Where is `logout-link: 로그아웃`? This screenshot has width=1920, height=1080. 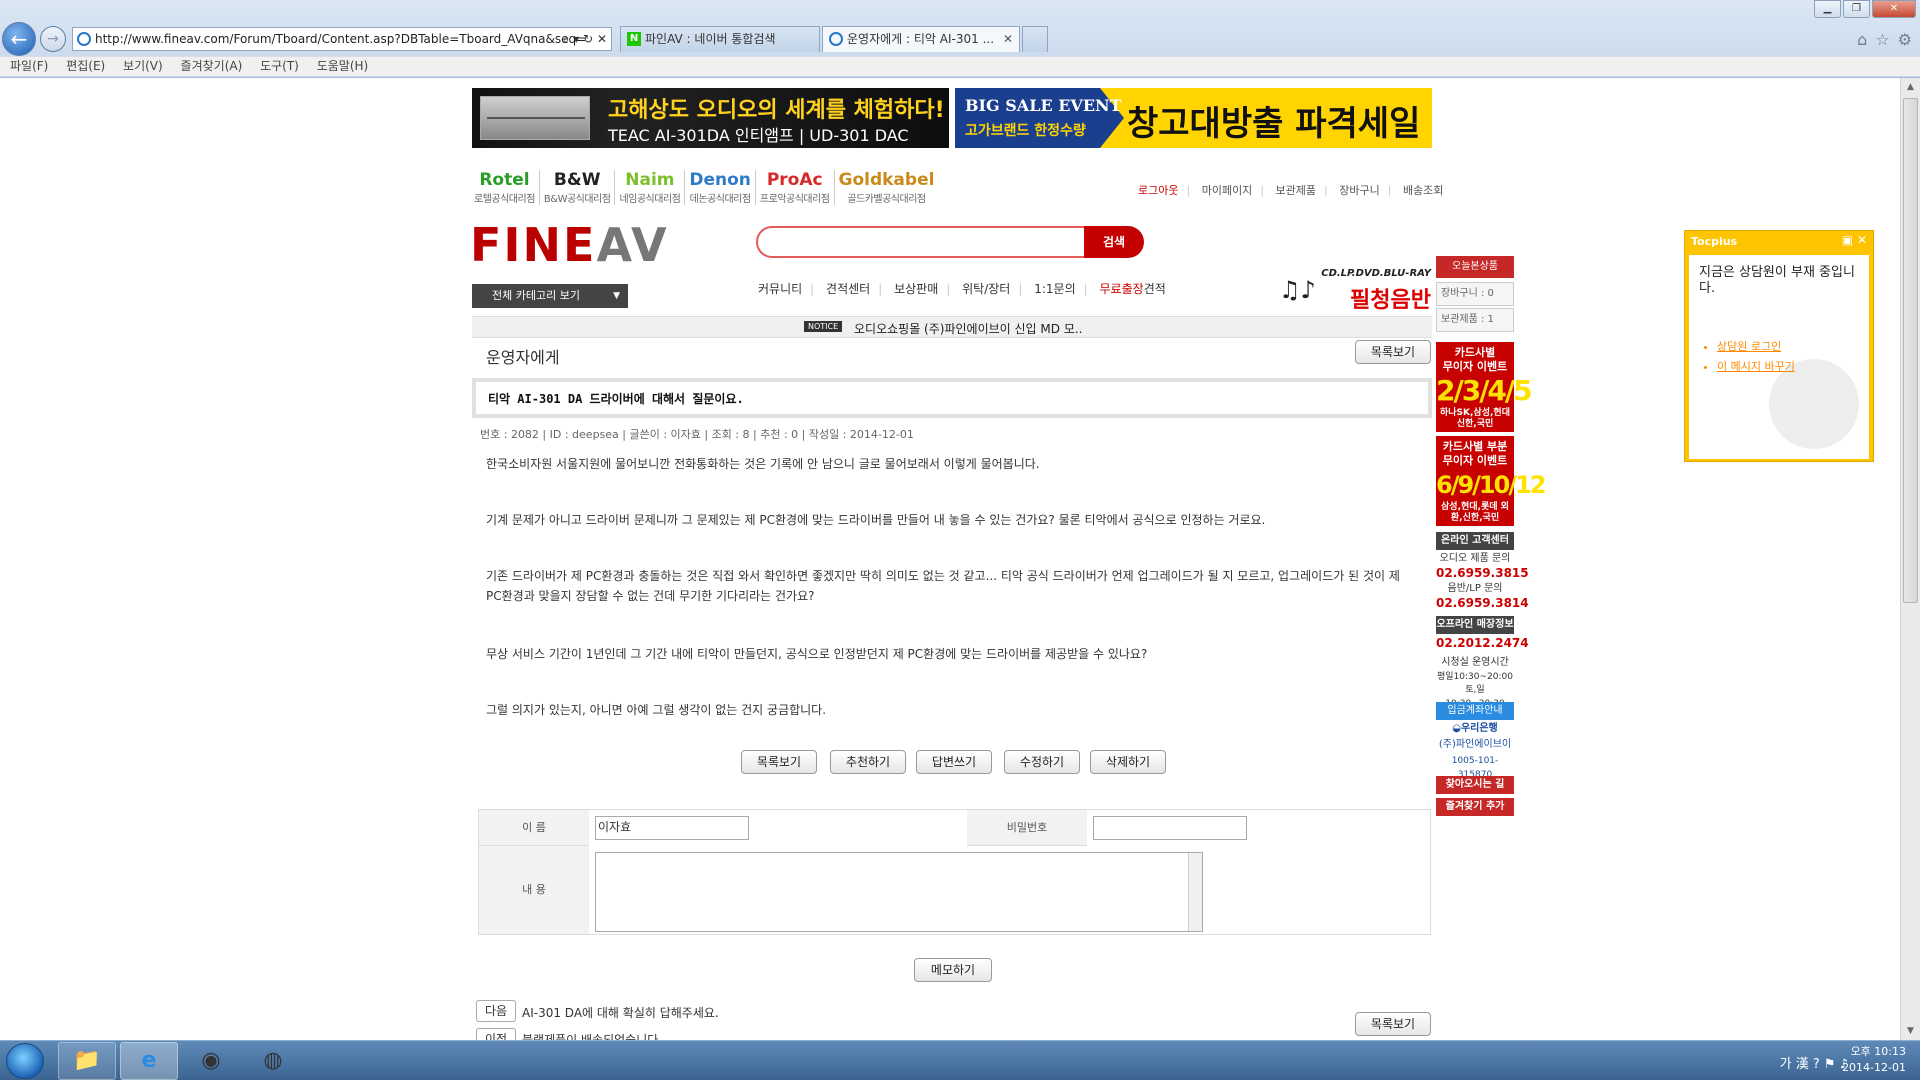
logout-link: 로그아웃 is located at coordinates (1158, 190).